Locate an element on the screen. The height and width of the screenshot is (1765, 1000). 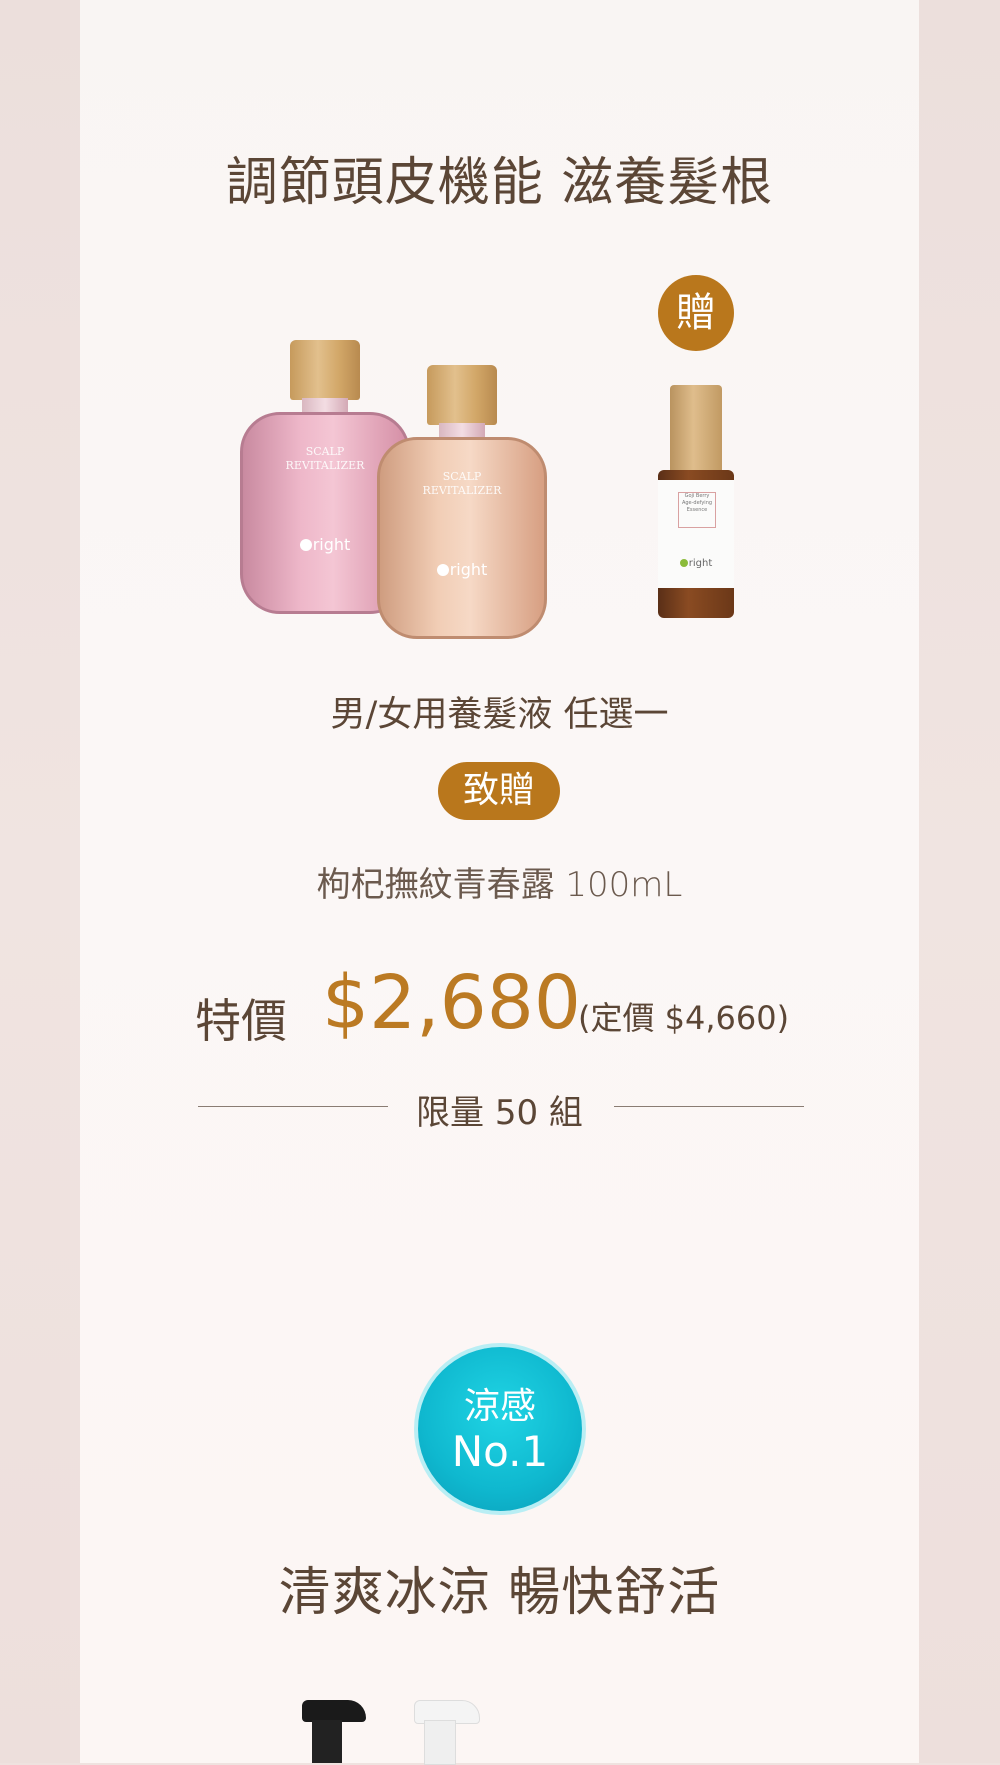
black-pump-bottle is located at coordinates (333, 1731).